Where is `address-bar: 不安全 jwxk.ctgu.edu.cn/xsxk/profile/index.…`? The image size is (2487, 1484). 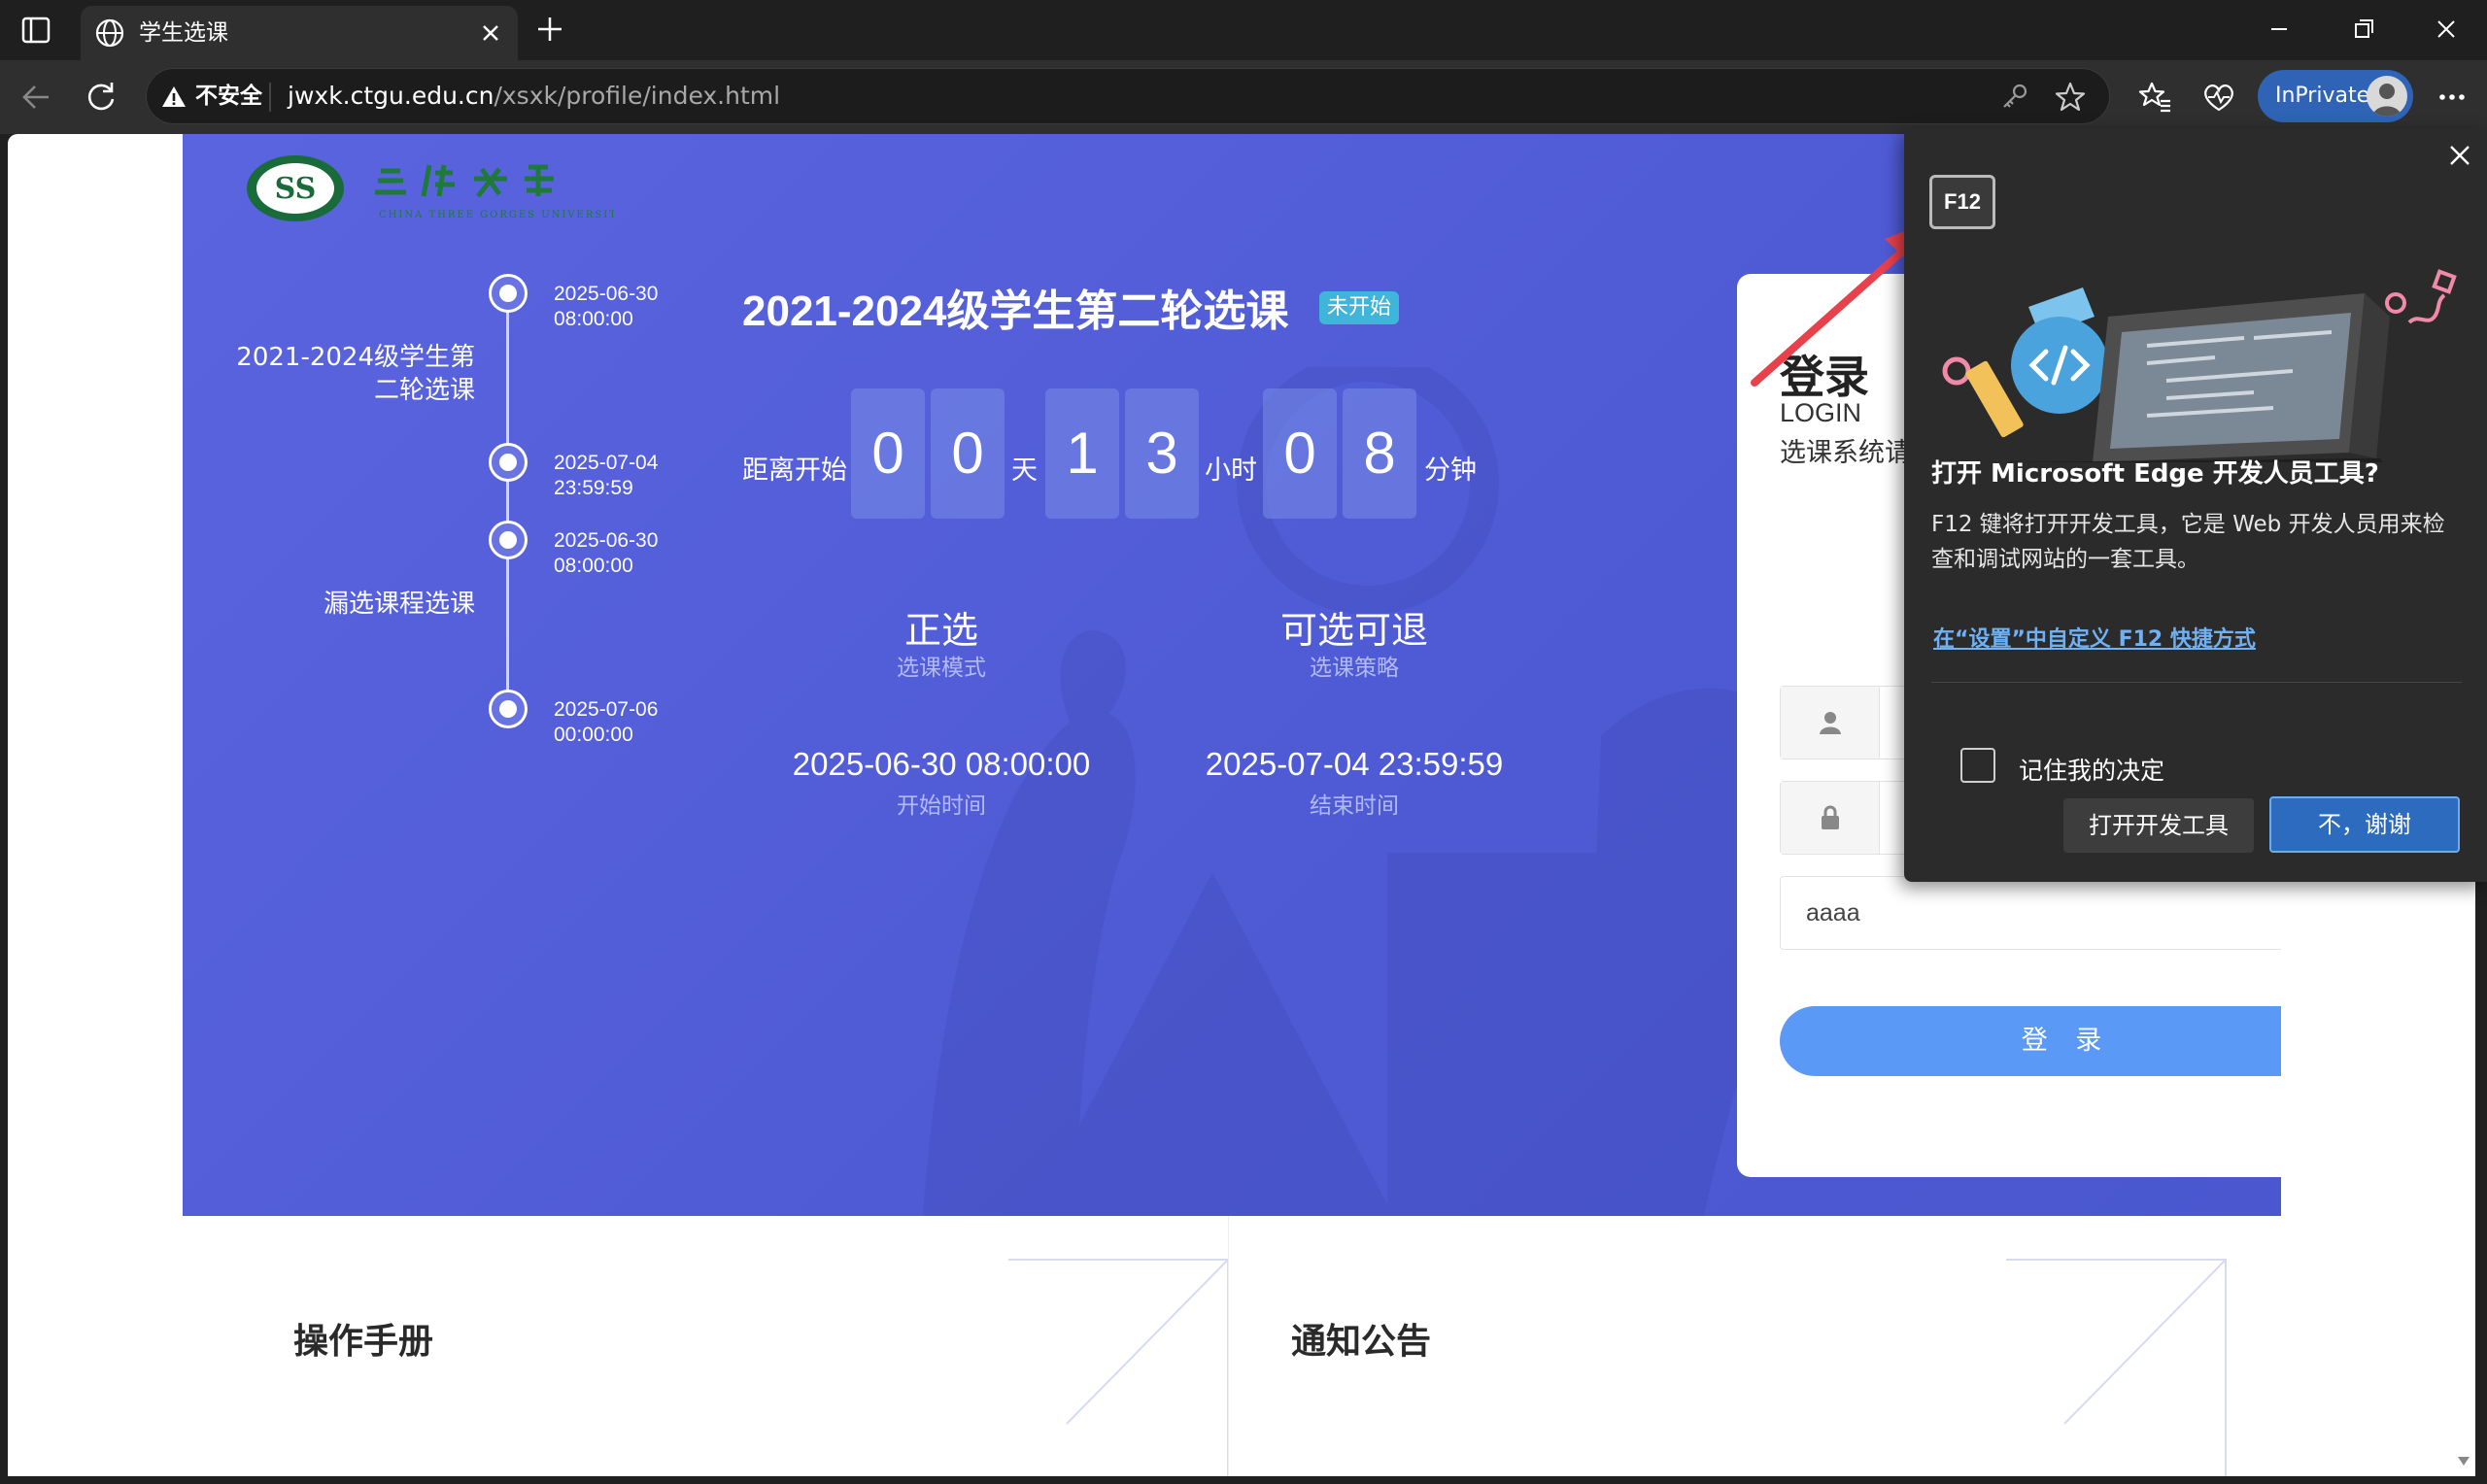 address-bar: 不安全 jwxk.ctgu.edu.cn/xsxk/profile/index.… is located at coordinates (1128, 96).